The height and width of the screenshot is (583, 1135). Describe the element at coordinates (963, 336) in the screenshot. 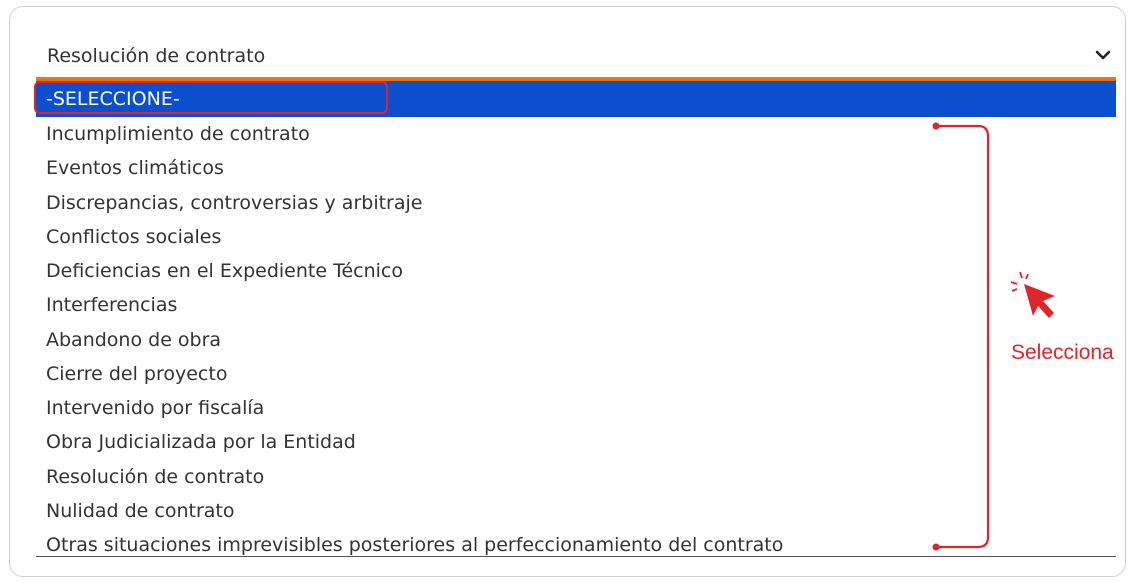

I see `options-bracket` at that location.